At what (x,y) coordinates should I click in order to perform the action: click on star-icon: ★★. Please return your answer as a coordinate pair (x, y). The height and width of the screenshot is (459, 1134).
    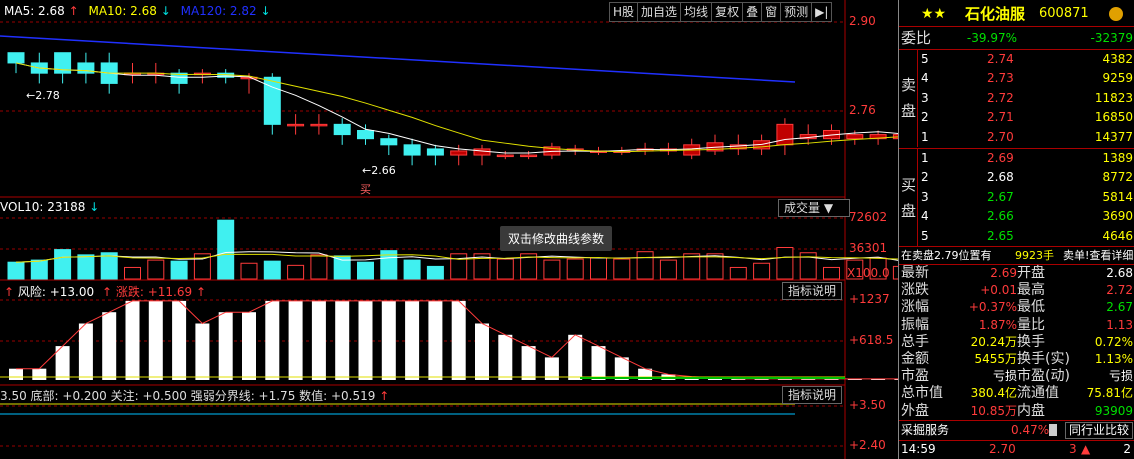
    Looking at the image, I should click on (933, 14).